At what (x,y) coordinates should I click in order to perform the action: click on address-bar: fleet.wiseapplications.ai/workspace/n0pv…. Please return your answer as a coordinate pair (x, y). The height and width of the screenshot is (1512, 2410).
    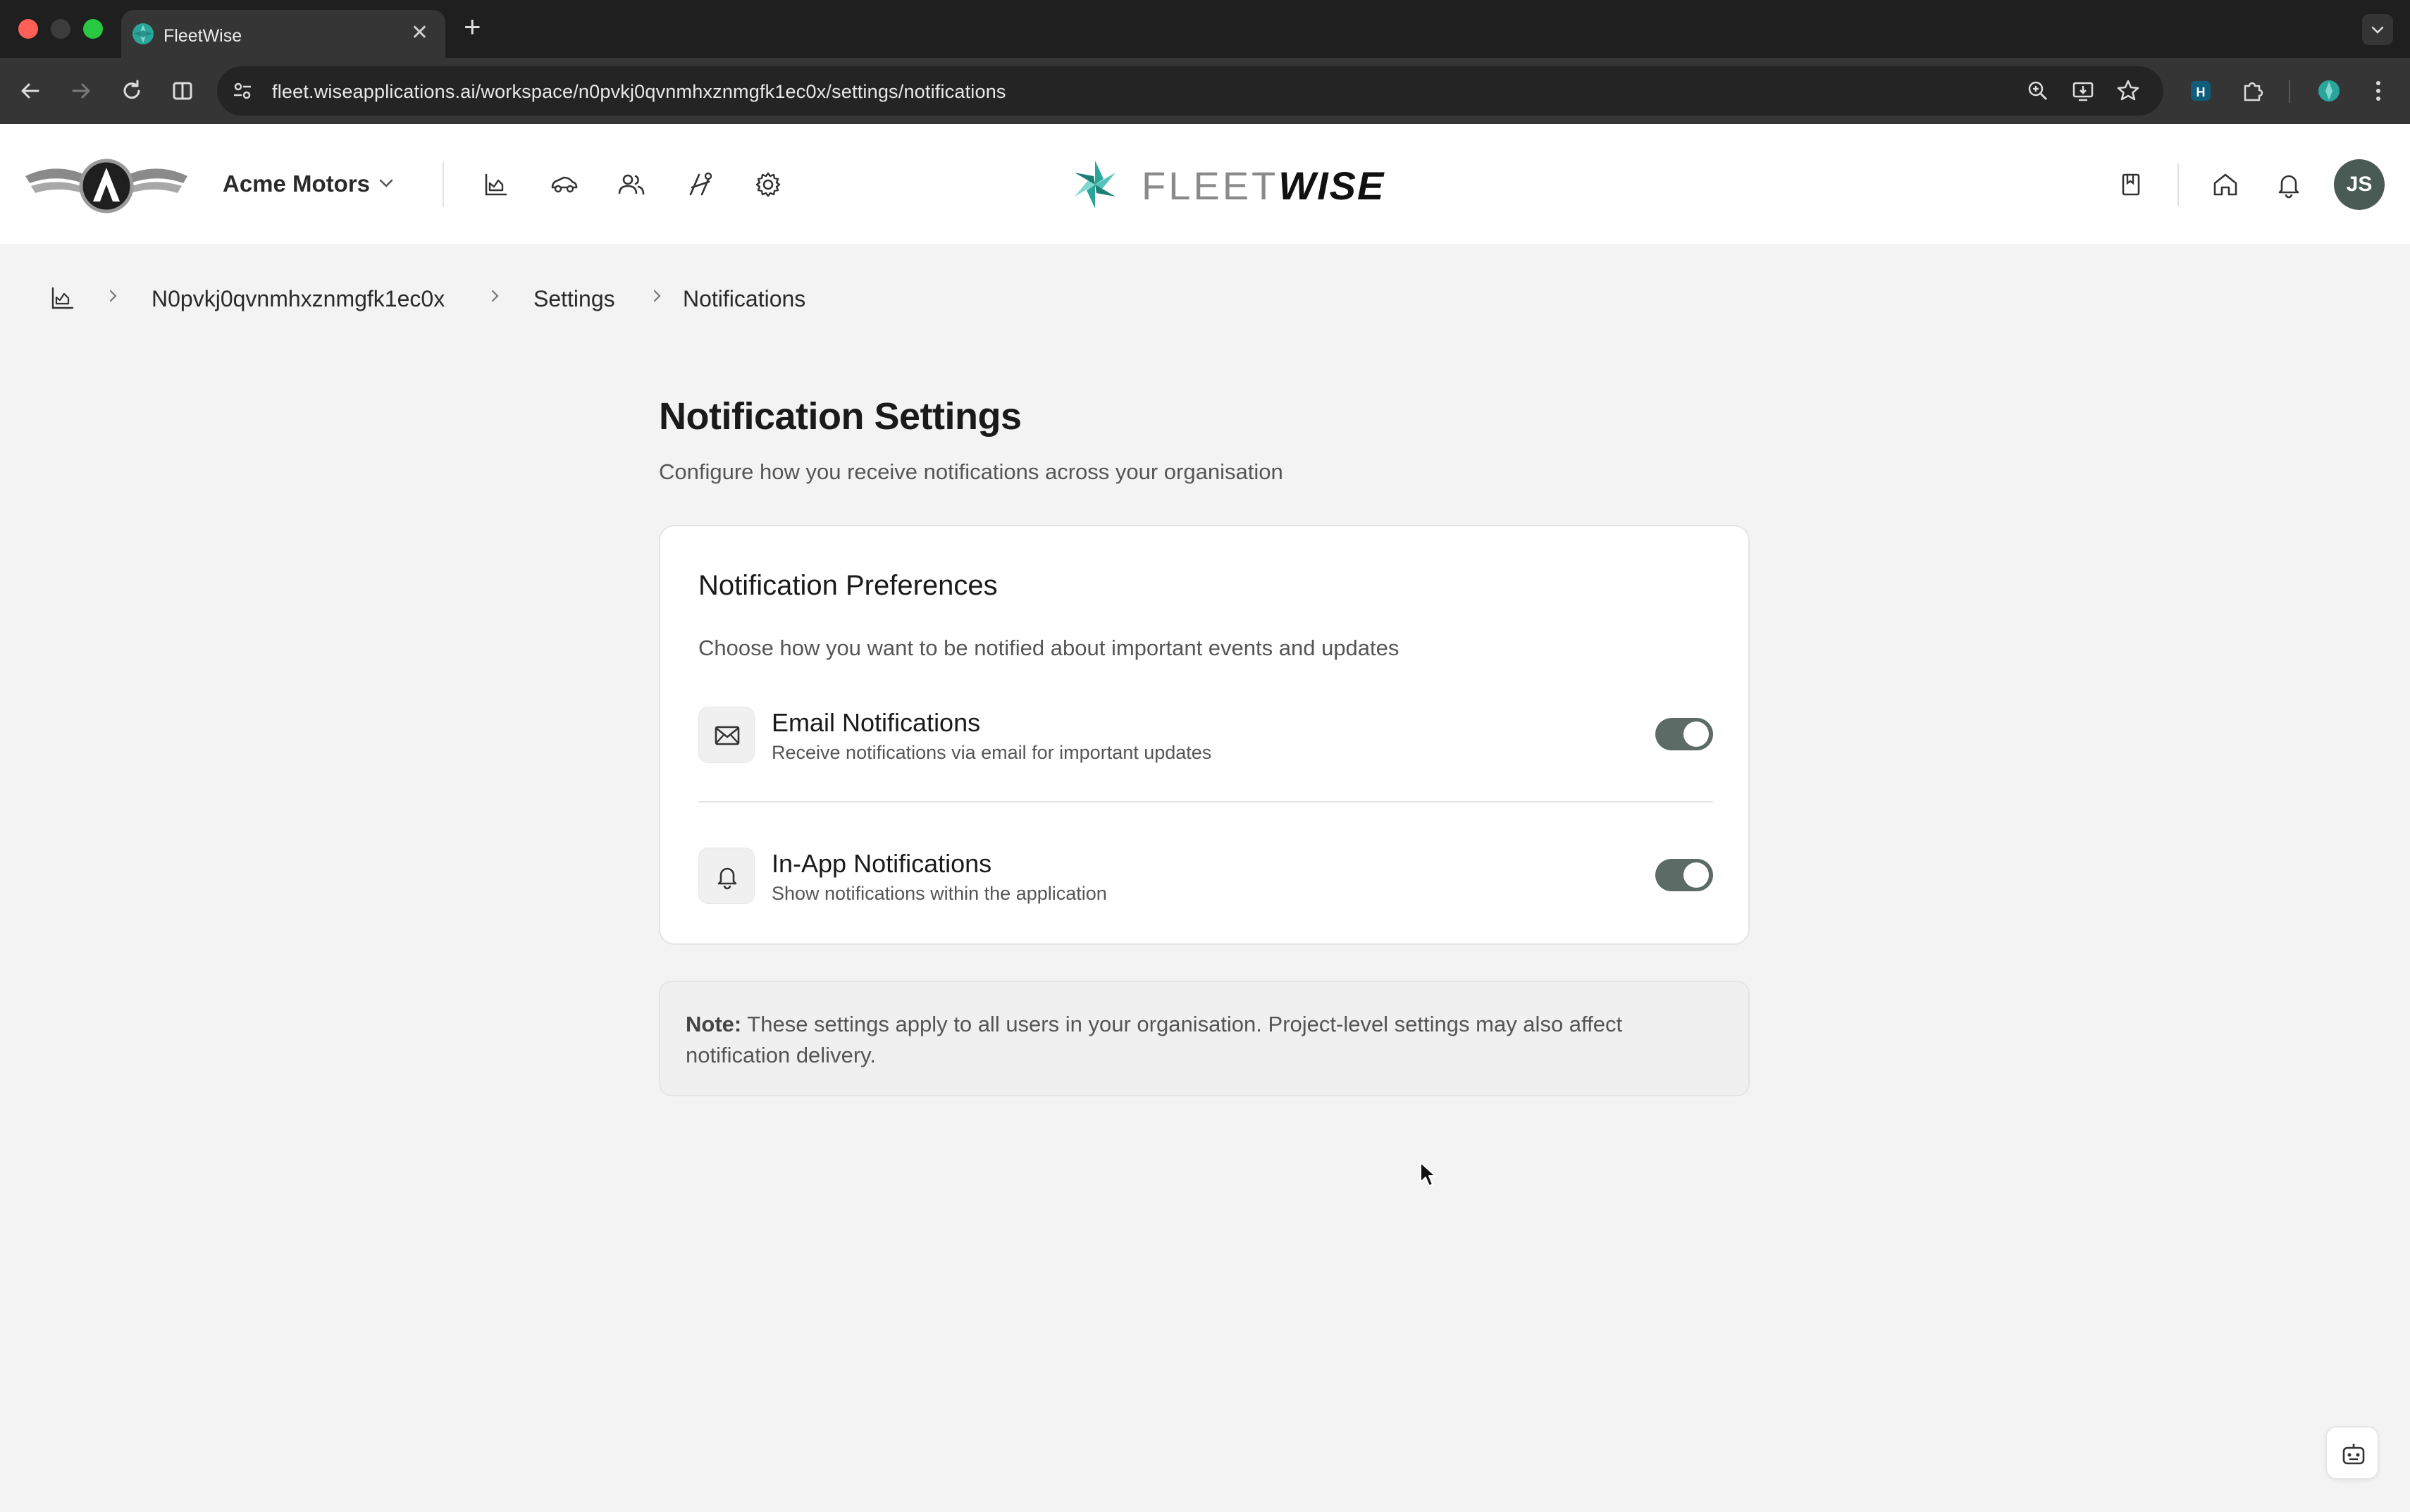
    Looking at the image, I should click on (1190, 91).